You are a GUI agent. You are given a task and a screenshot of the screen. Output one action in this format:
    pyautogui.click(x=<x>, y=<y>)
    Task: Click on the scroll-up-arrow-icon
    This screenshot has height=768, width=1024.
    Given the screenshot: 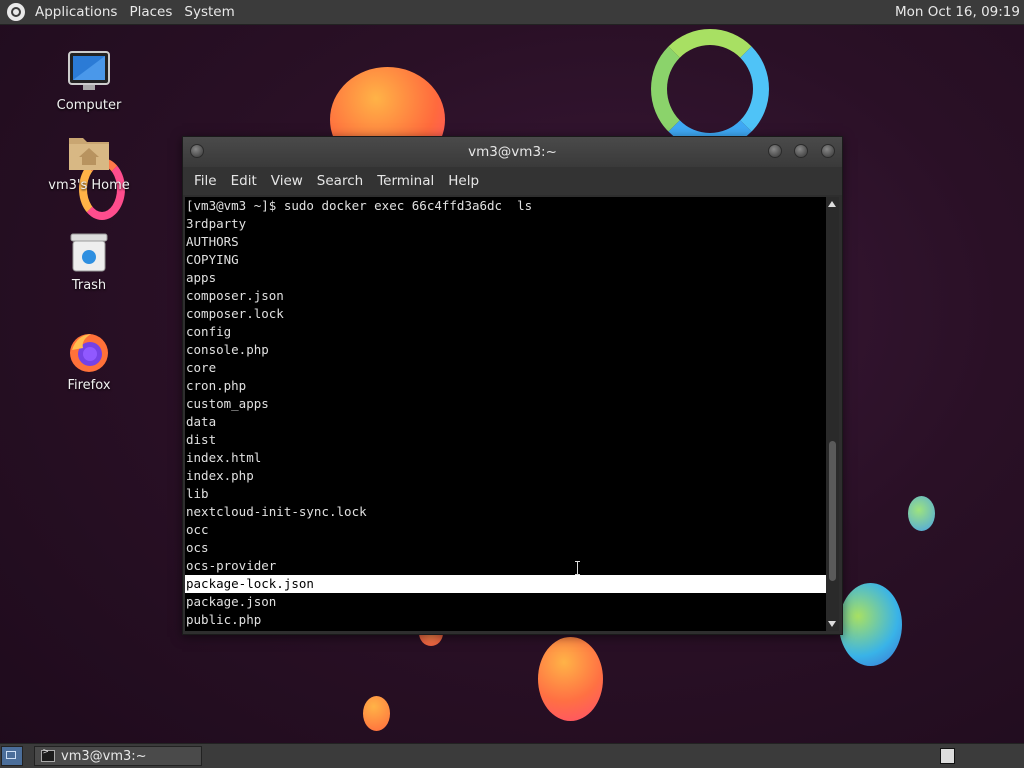 What is the action you would take?
    pyautogui.click(x=832, y=204)
    